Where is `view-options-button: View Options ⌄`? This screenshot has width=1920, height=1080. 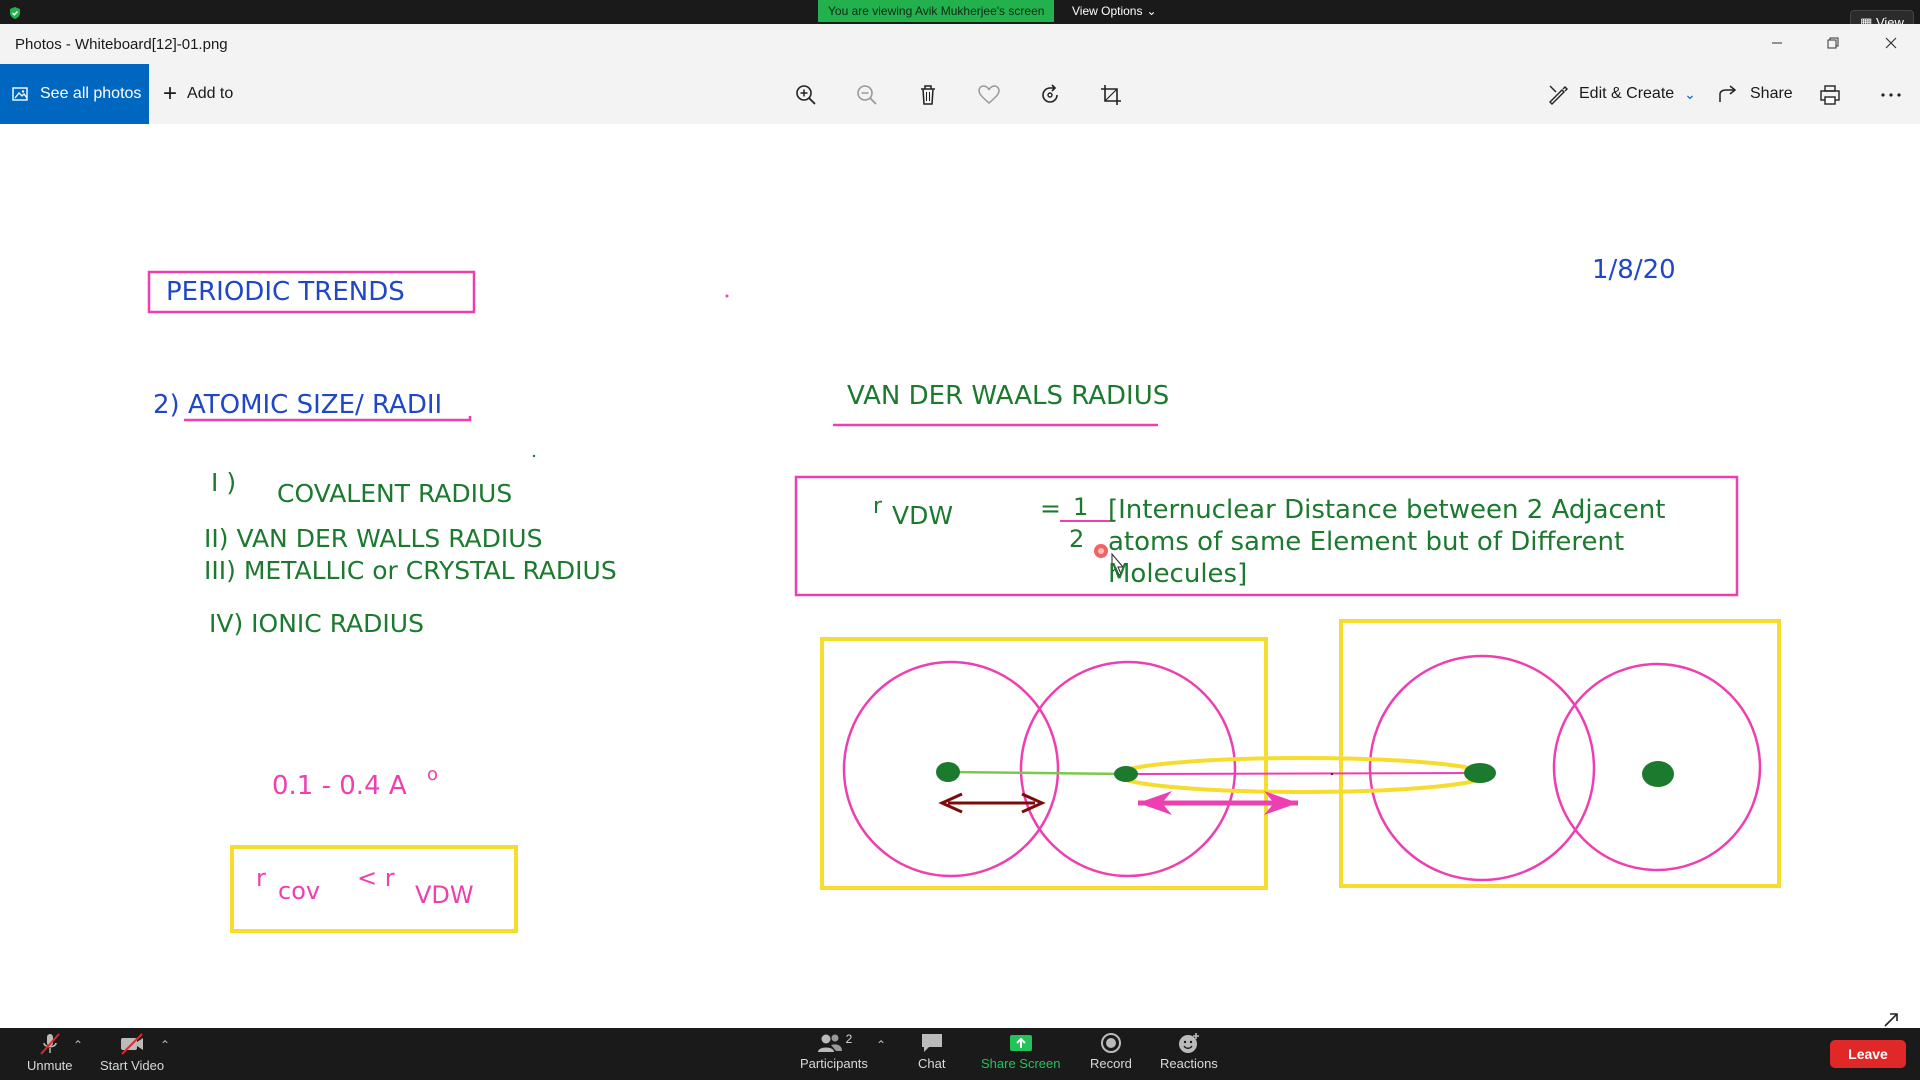 view-options-button: View Options ⌄ is located at coordinates (1114, 11).